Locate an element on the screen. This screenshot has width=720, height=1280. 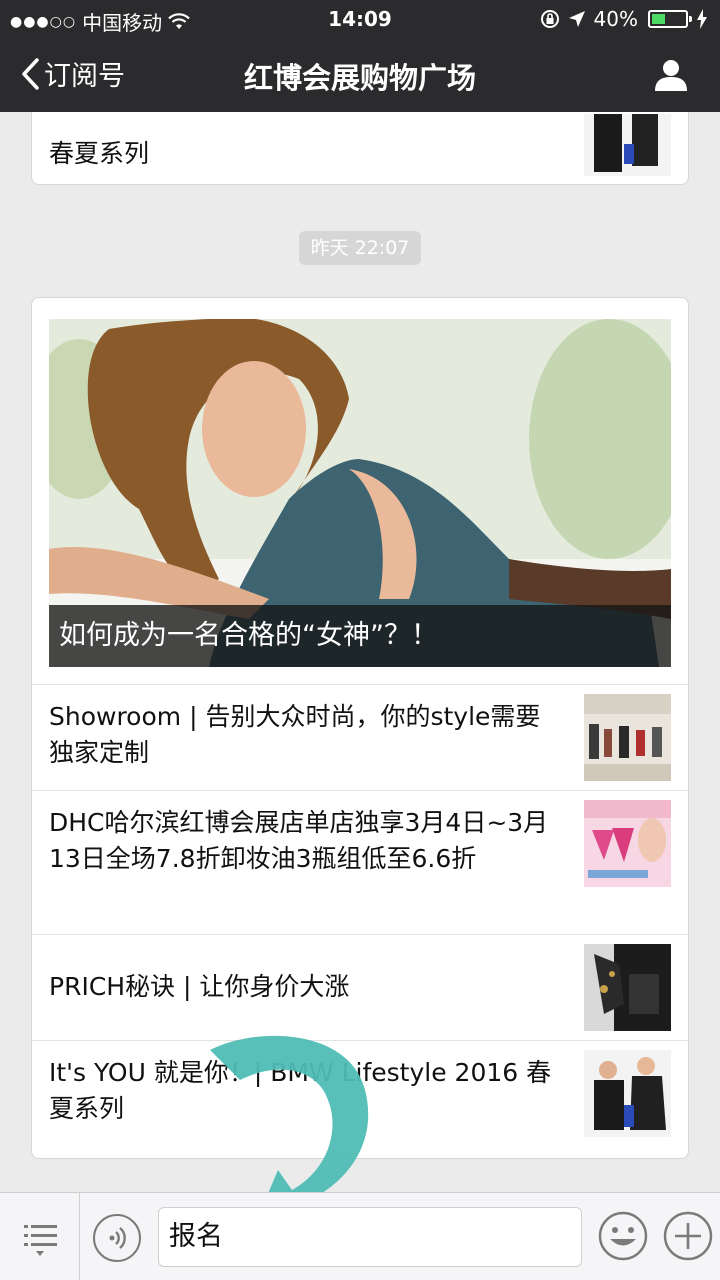
article-title: PRICH秘诀 | 让你身价大涨 is located at coordinates (199, 986).